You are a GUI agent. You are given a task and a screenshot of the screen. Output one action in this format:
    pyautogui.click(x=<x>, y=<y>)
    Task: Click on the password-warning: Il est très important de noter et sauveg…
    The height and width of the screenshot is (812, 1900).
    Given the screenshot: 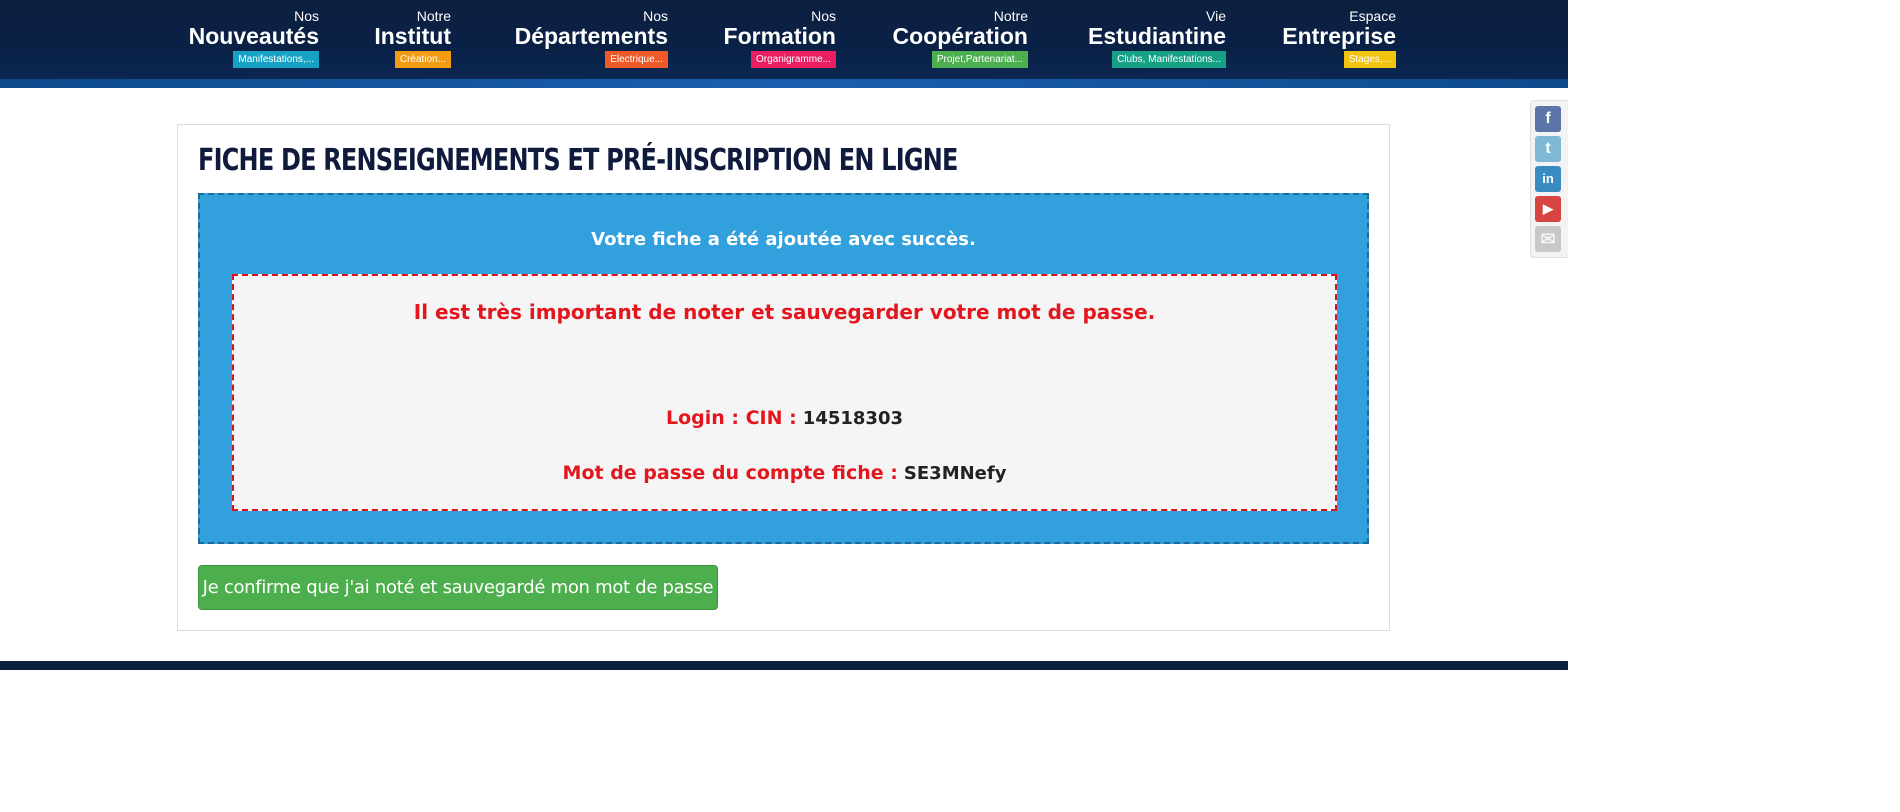 What is the action you would take?
    pyautogui.click(x=784, y=312)
    